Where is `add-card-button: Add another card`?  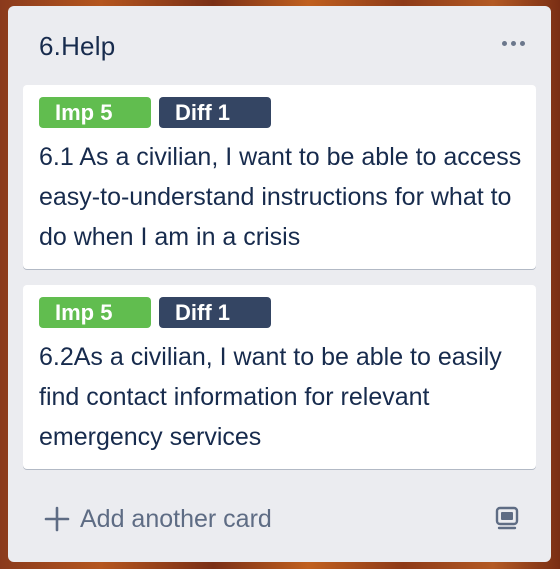 add-card-button: Add another card is located at coordinates (158, 519).